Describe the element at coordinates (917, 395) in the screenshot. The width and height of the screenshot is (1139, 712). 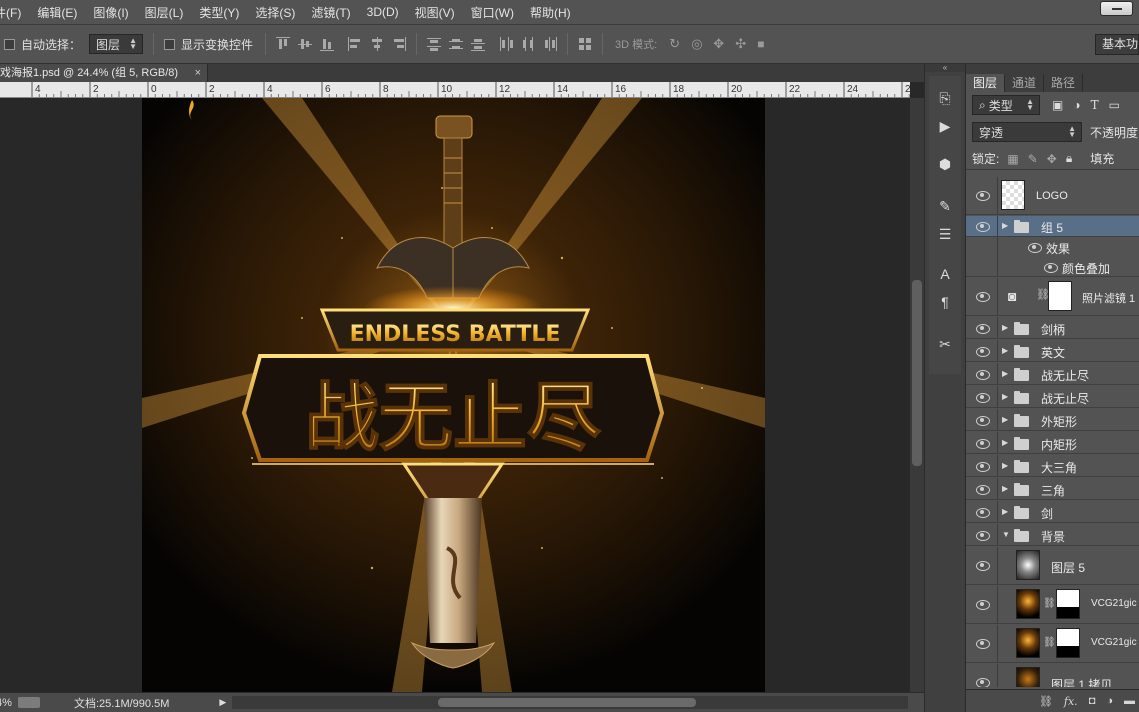
I see `vertical-scrollbar` at that location.